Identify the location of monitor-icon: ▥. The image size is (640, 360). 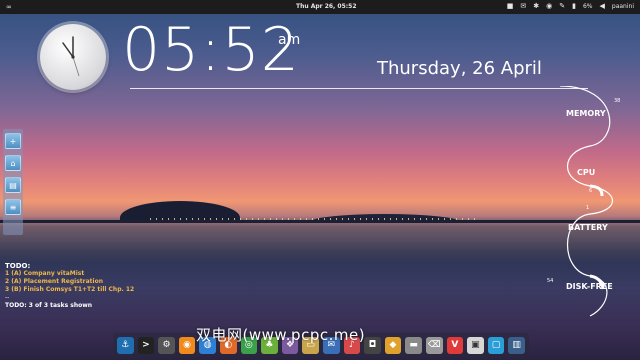
(516, 345).